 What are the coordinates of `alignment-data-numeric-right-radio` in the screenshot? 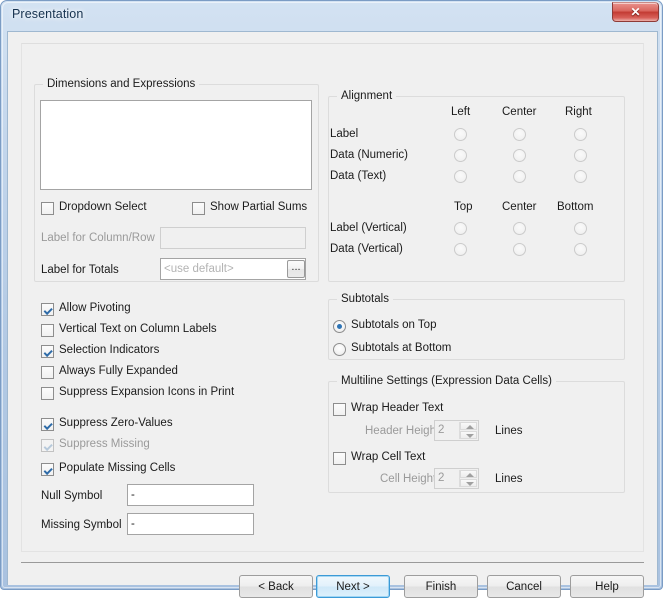 It's located at (580, 155).